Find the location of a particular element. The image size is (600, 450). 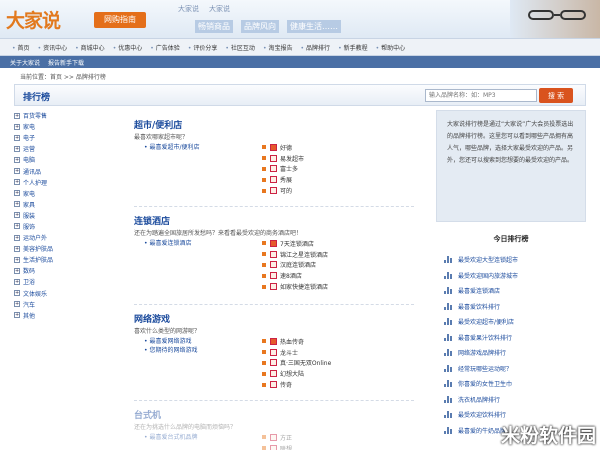

nav-item-mall: 商城中心 is located at coordinates (90, 47).